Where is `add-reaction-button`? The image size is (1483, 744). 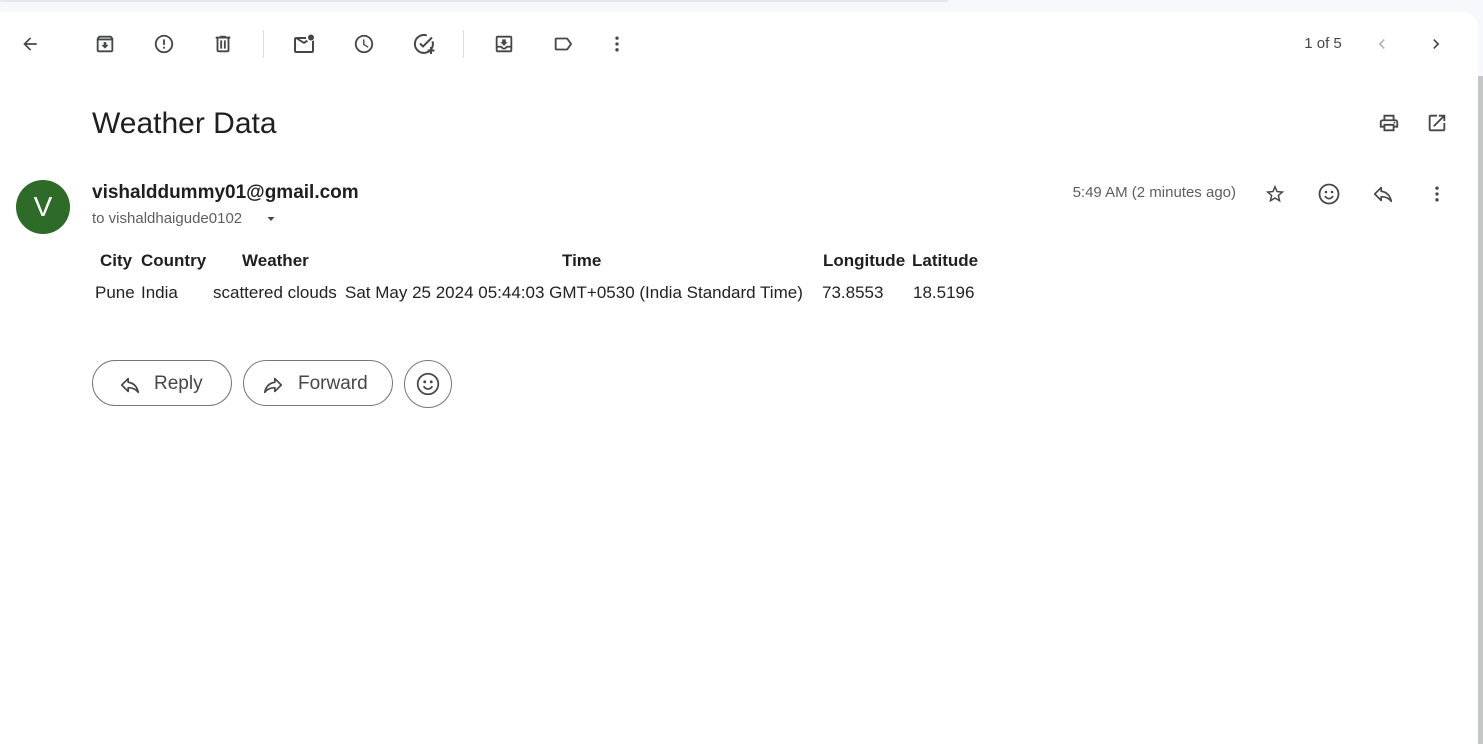 add-reaction-button is located at coordinates (1329, 194).